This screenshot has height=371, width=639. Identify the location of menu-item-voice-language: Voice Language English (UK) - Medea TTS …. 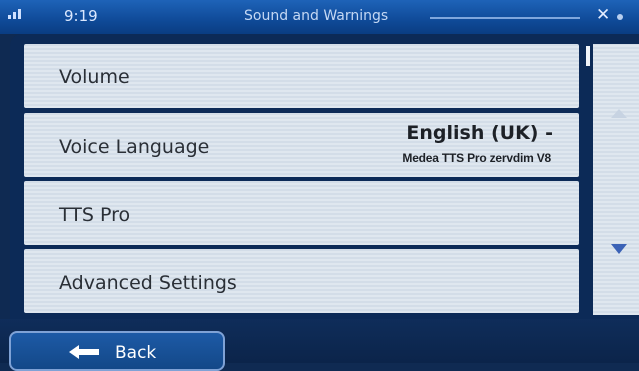
(301, 145).